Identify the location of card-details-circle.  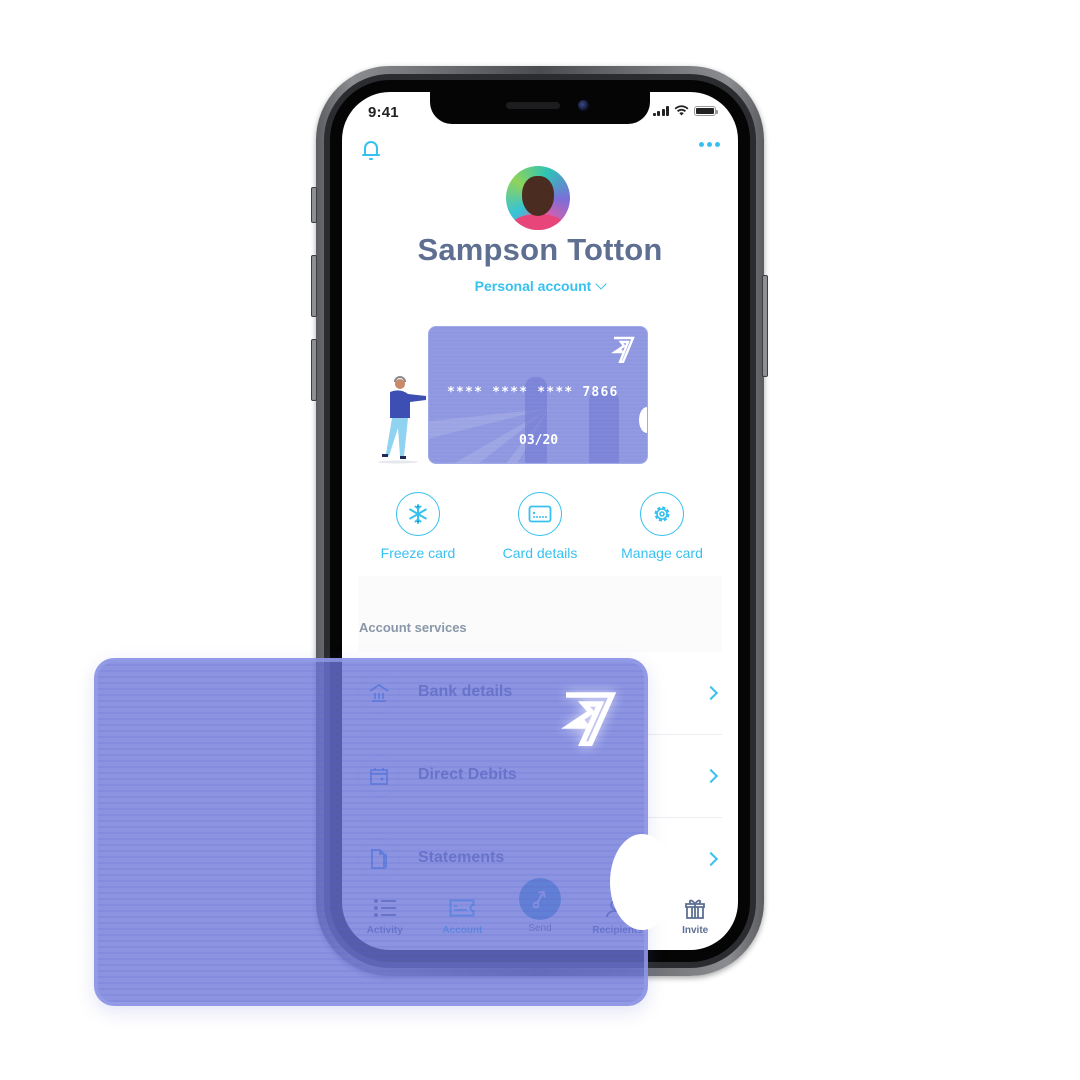
(540, 514).